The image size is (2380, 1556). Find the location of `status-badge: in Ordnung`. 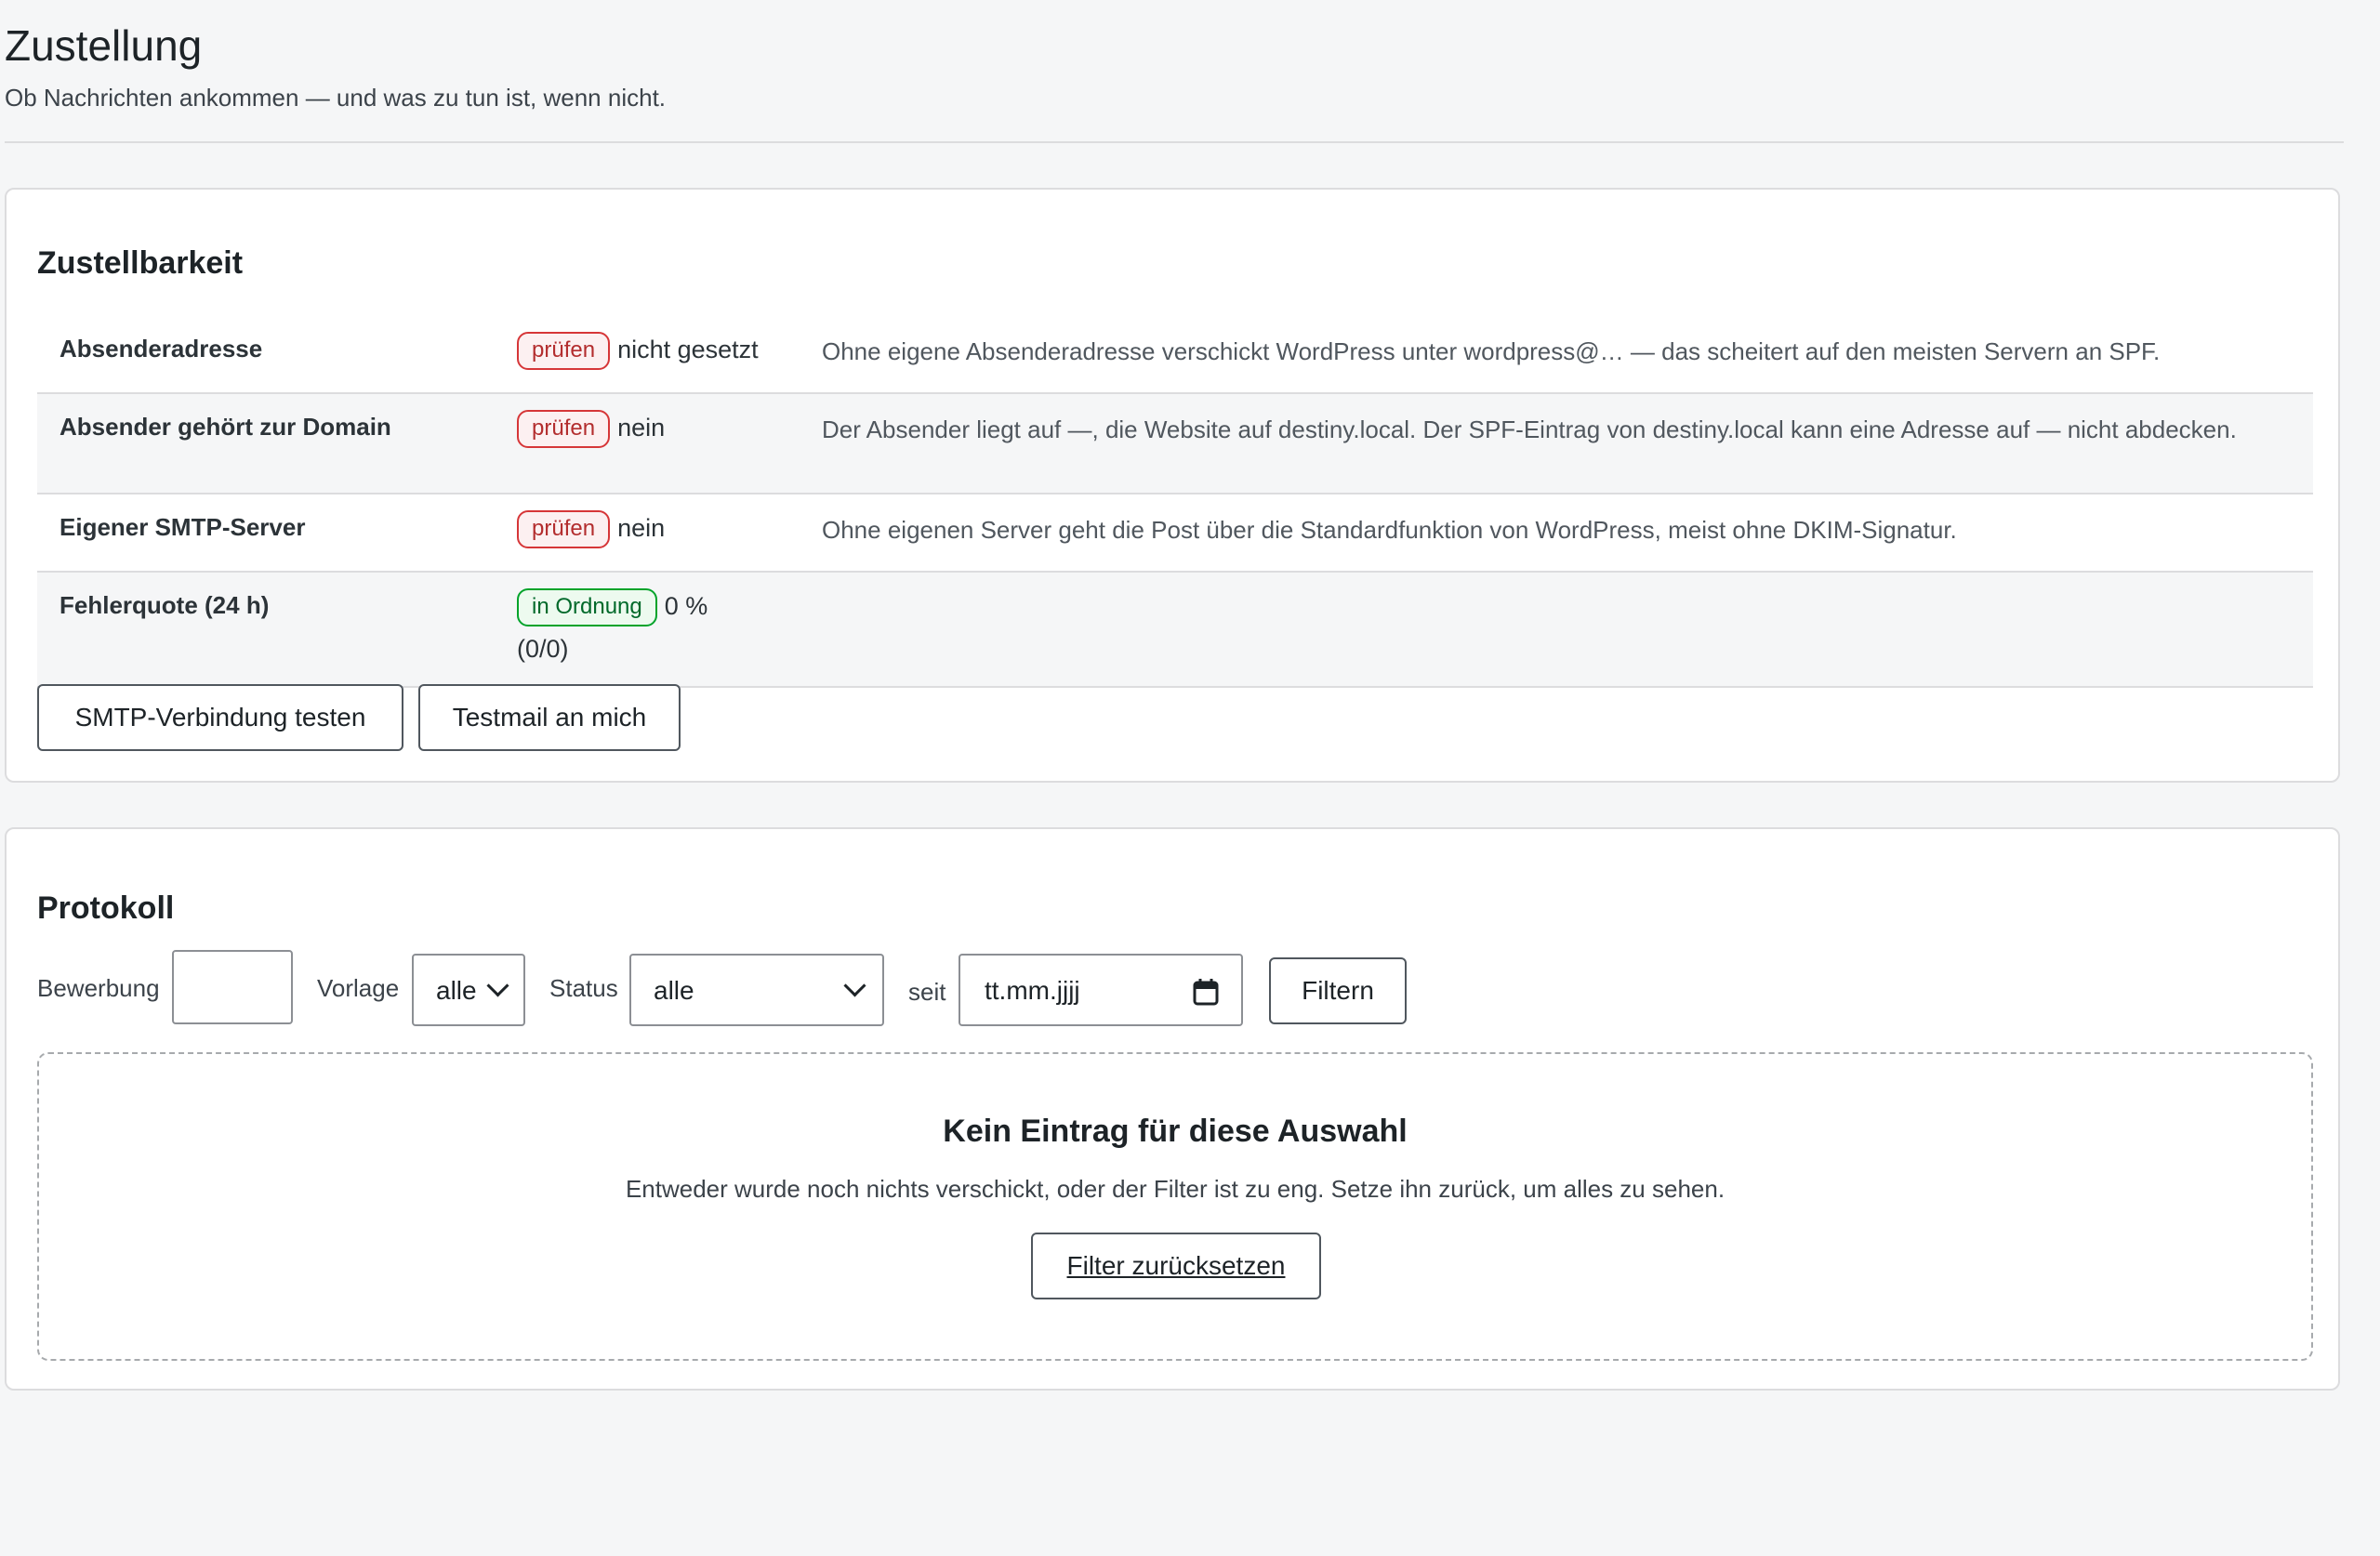

status-badge: in Ordnung is located at coordinates (587, 607).